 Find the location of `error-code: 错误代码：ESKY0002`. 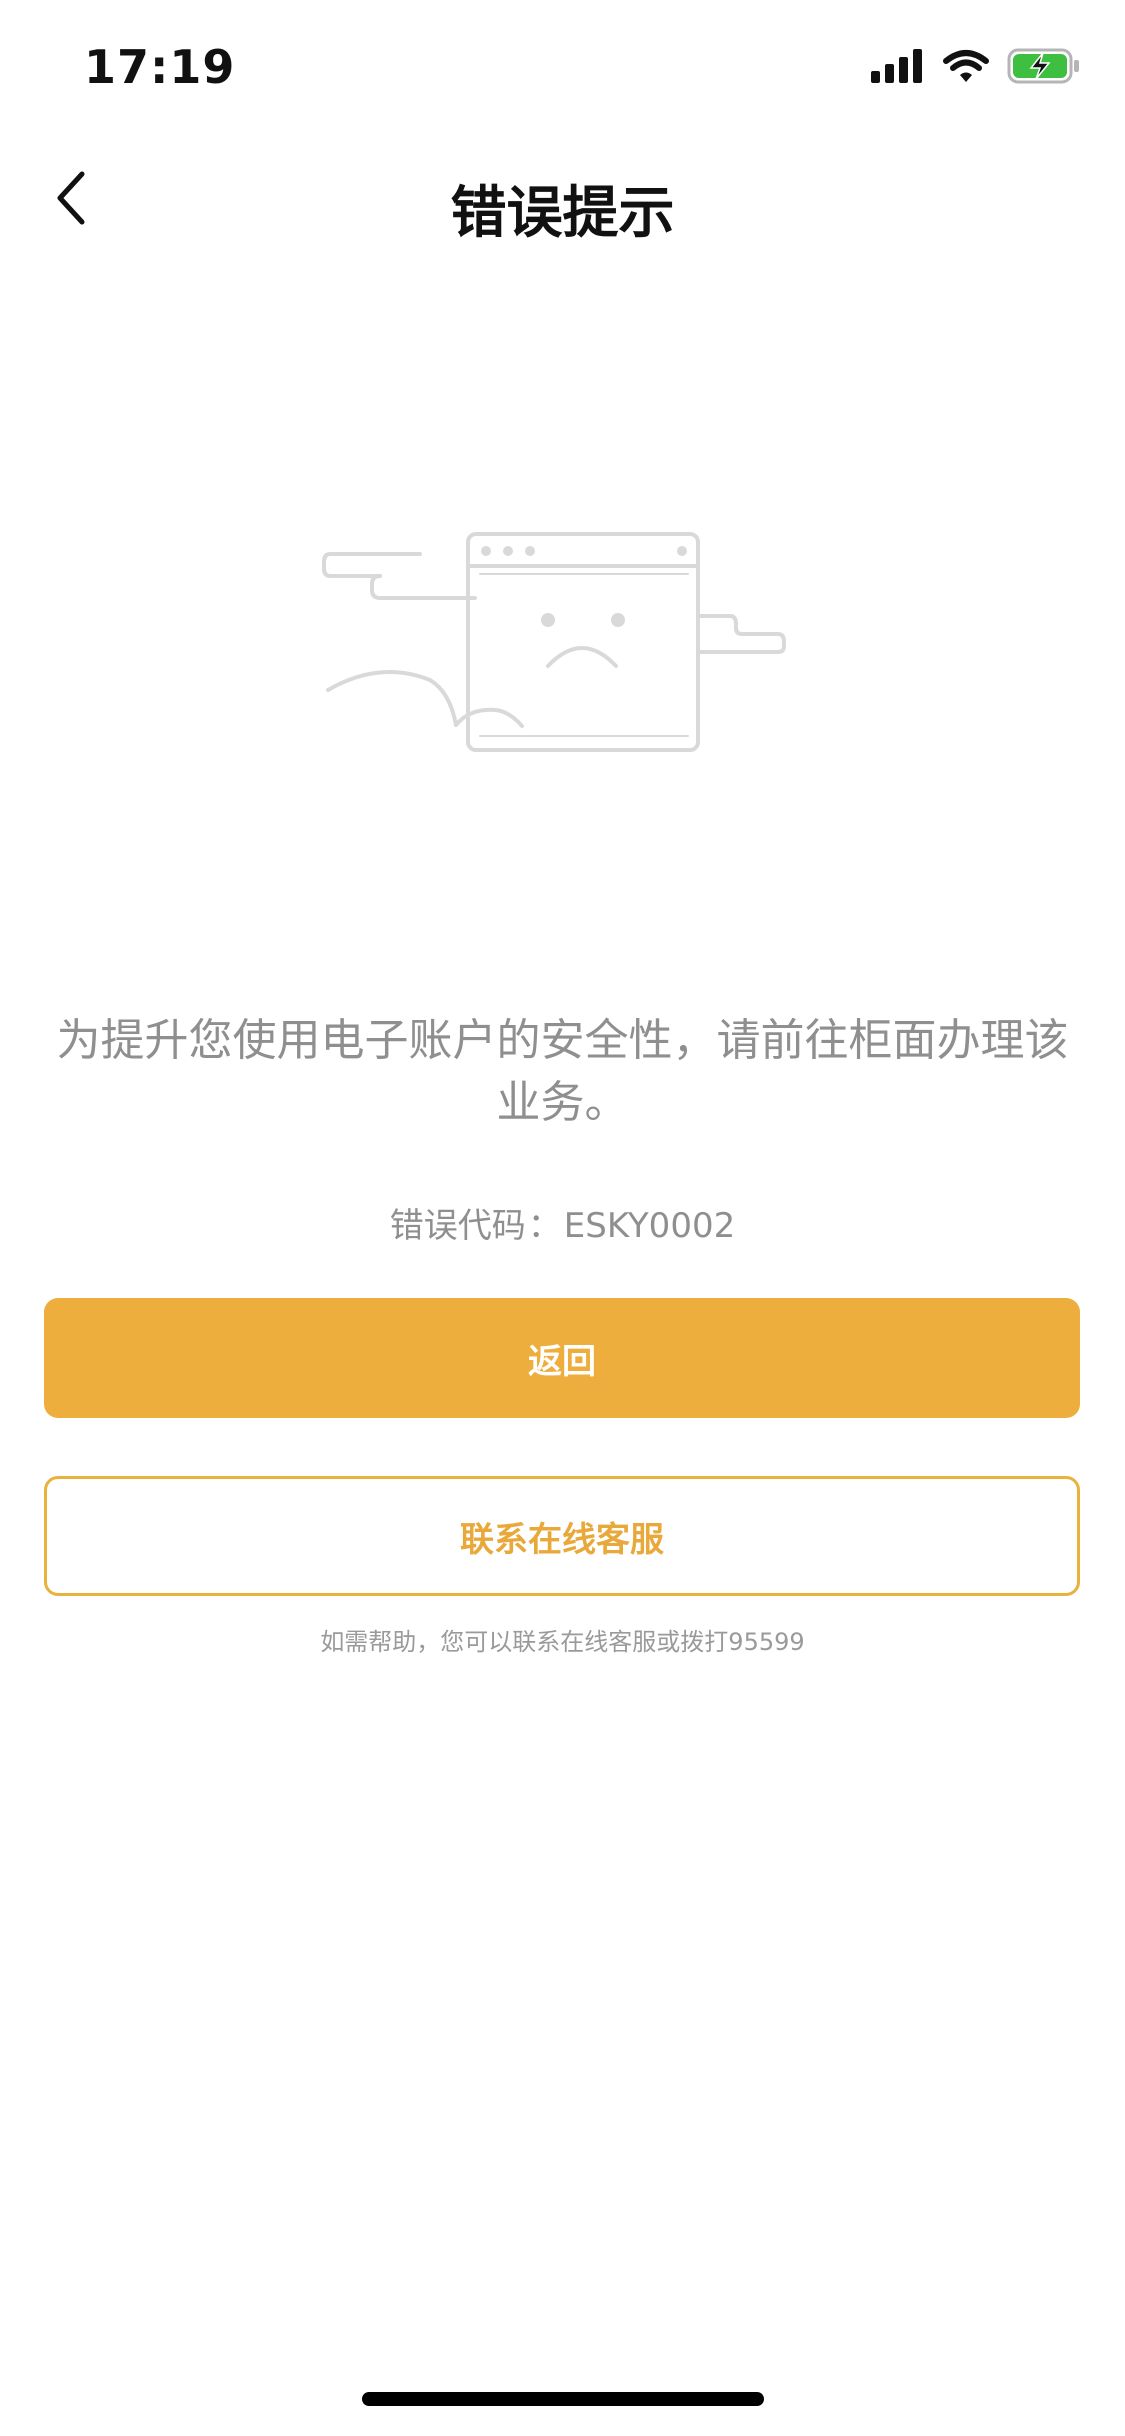

error-code: 错误代码：ESKY0002 is located at coordinates (562, 1222).